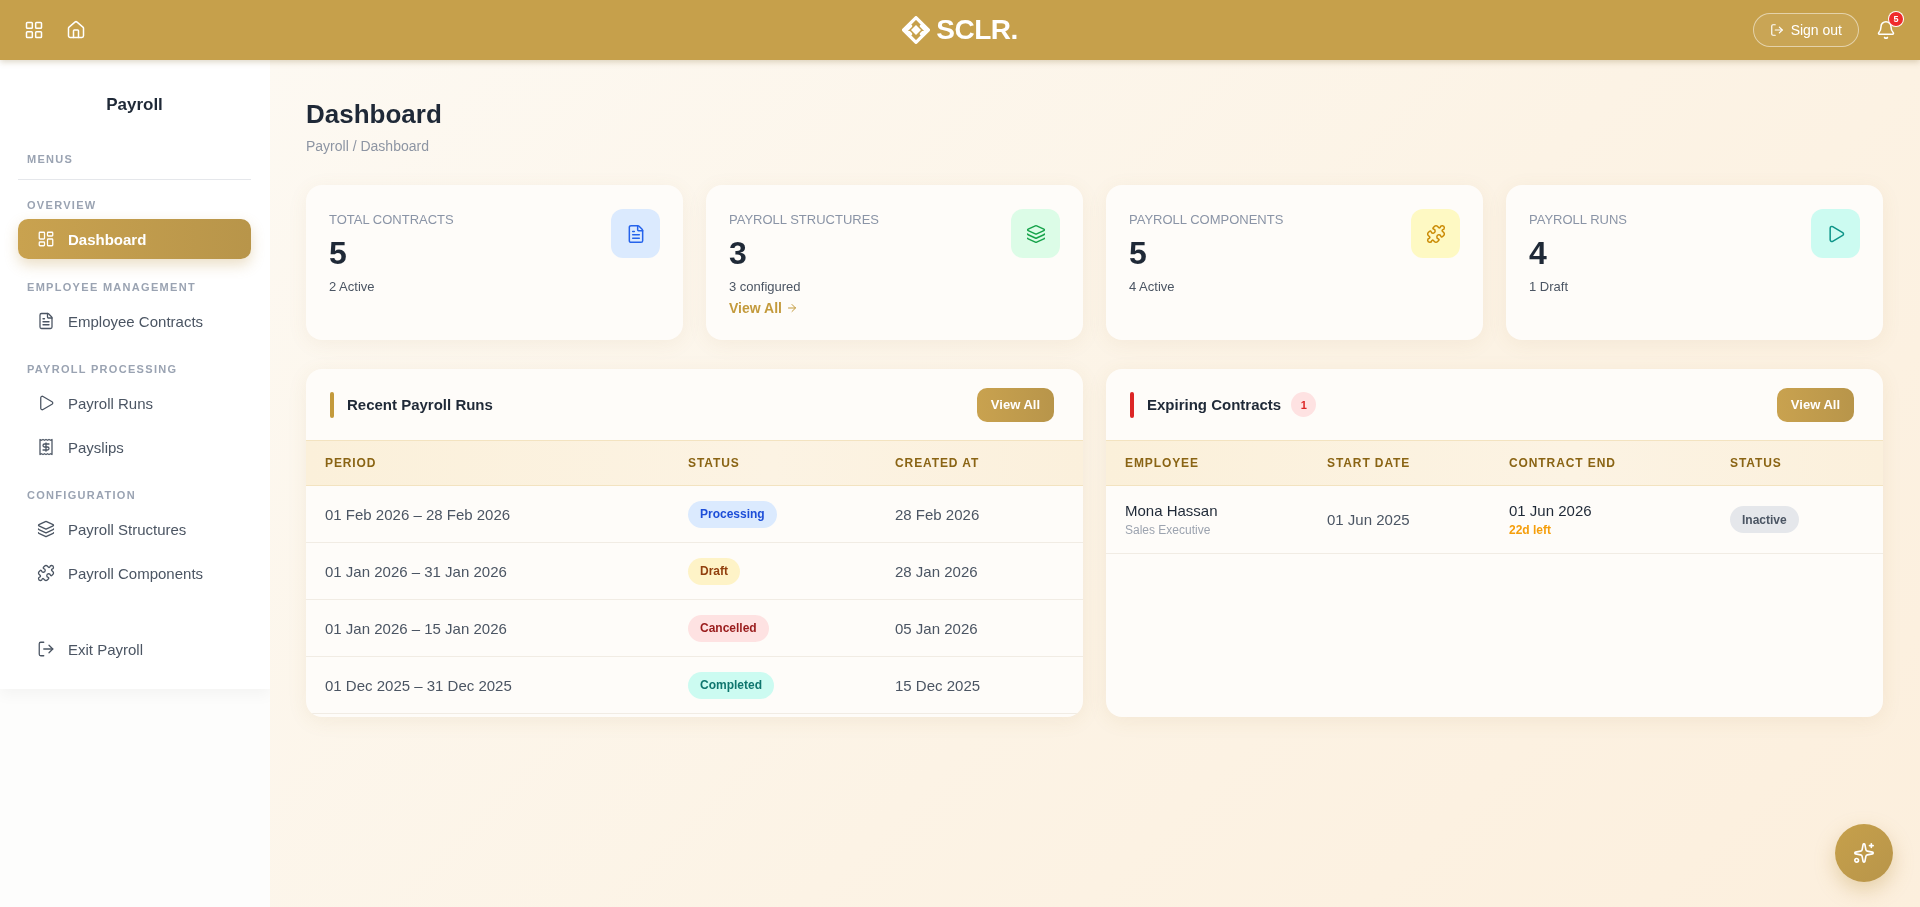  I want to click on column-header: PERIOD, so click(351, 463).